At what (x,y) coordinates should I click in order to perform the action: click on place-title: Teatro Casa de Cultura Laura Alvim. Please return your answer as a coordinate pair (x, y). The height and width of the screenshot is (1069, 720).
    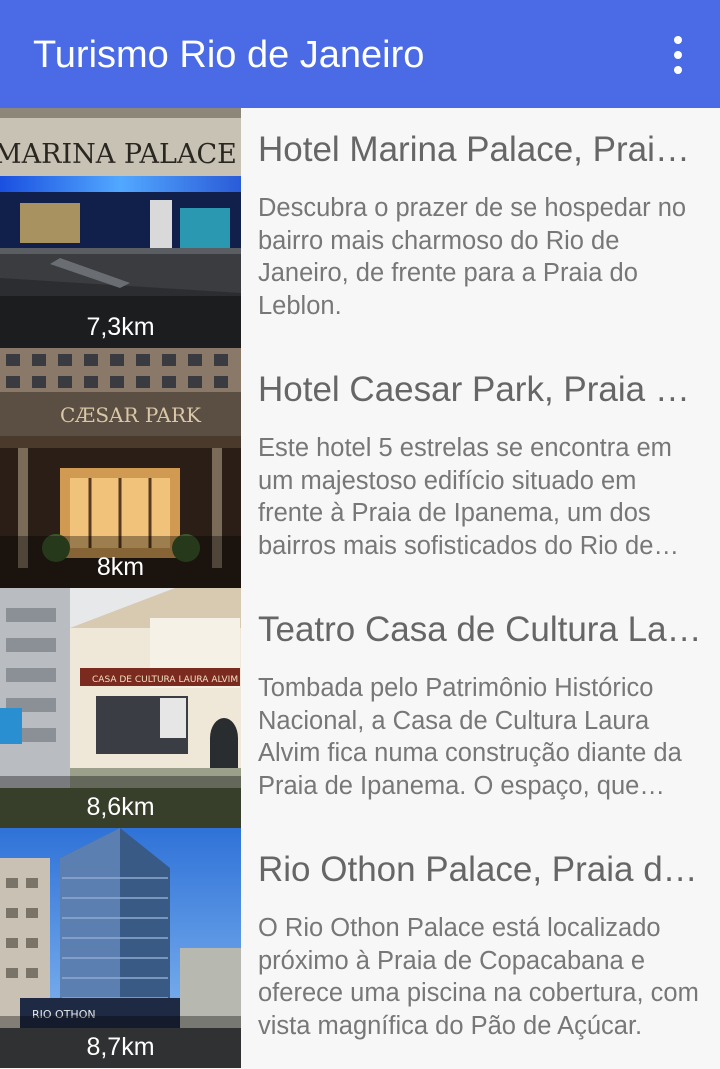
    Looking at the image, I should click on (480, 629).